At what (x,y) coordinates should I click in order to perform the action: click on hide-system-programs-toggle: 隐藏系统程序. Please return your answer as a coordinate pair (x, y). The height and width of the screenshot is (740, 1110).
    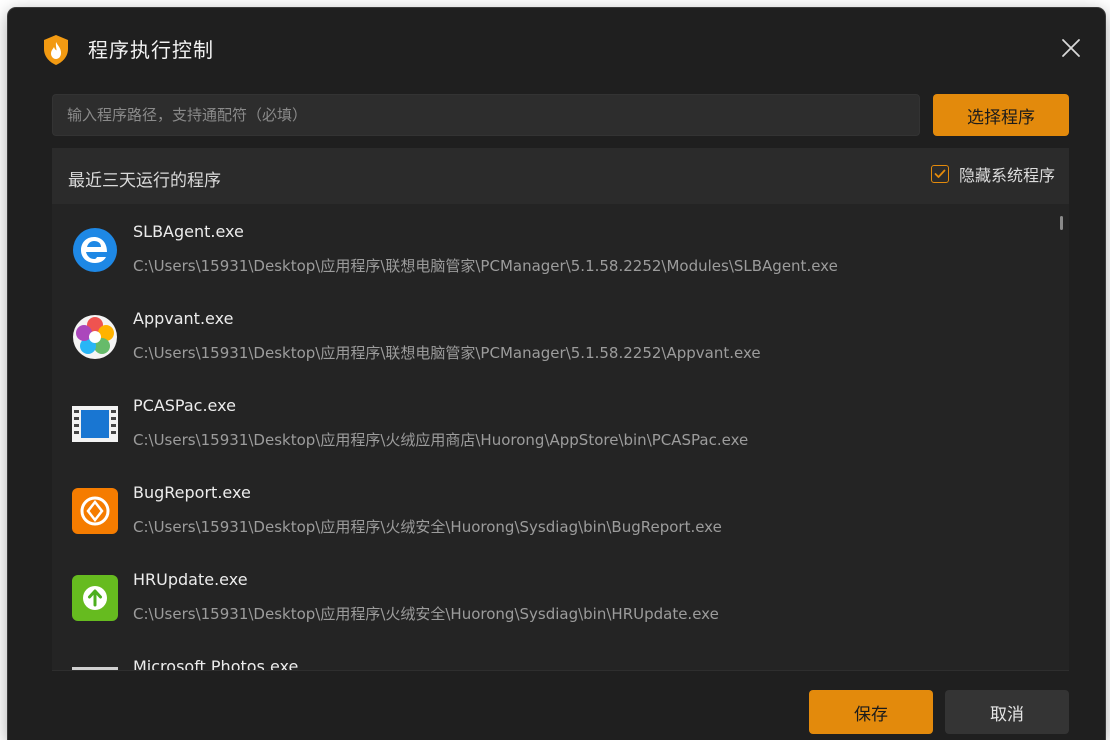
    Looking at the image, I should click on (992, 174).